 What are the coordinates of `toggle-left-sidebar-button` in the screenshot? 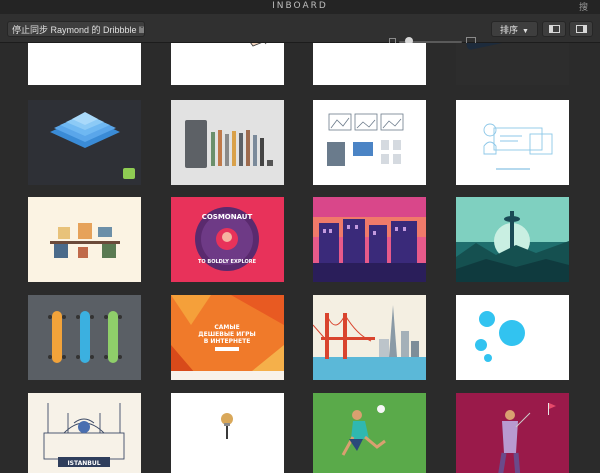 It's located at (554, 29).